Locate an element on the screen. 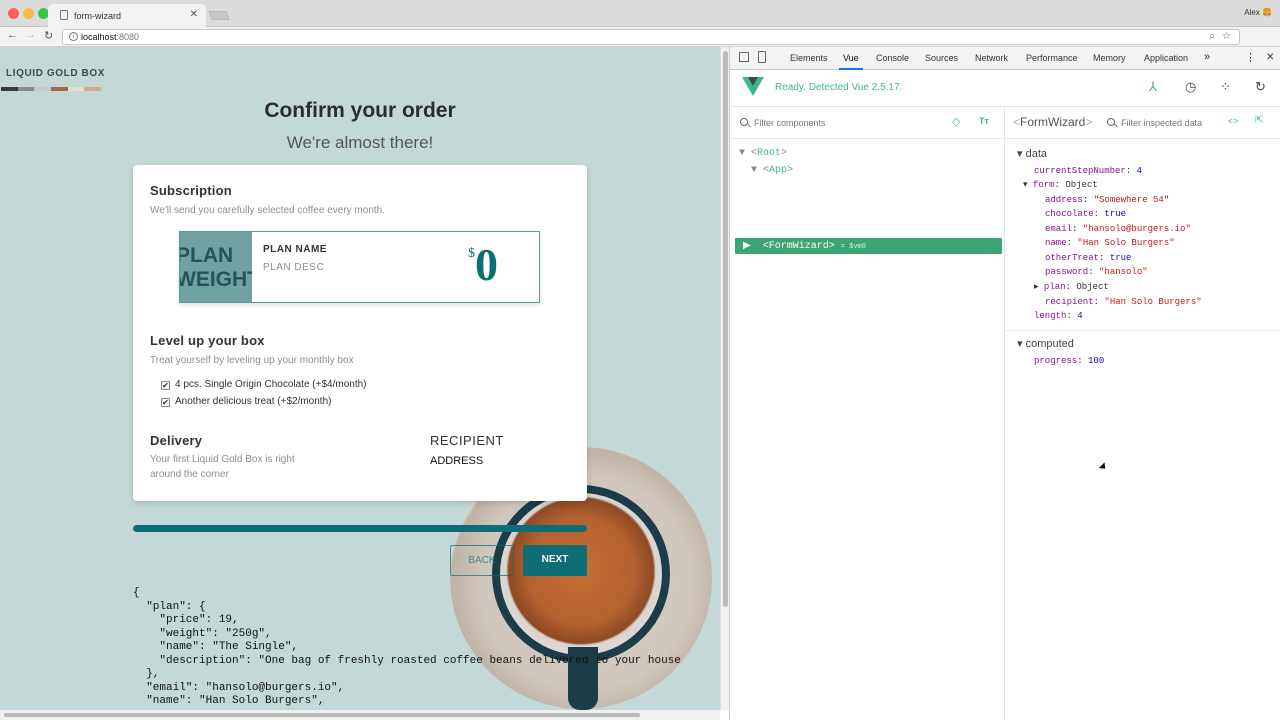 This screenshot has height=720, width=1280. zoom-search-icon: ⌕ is located at coordinates (1212, 36).